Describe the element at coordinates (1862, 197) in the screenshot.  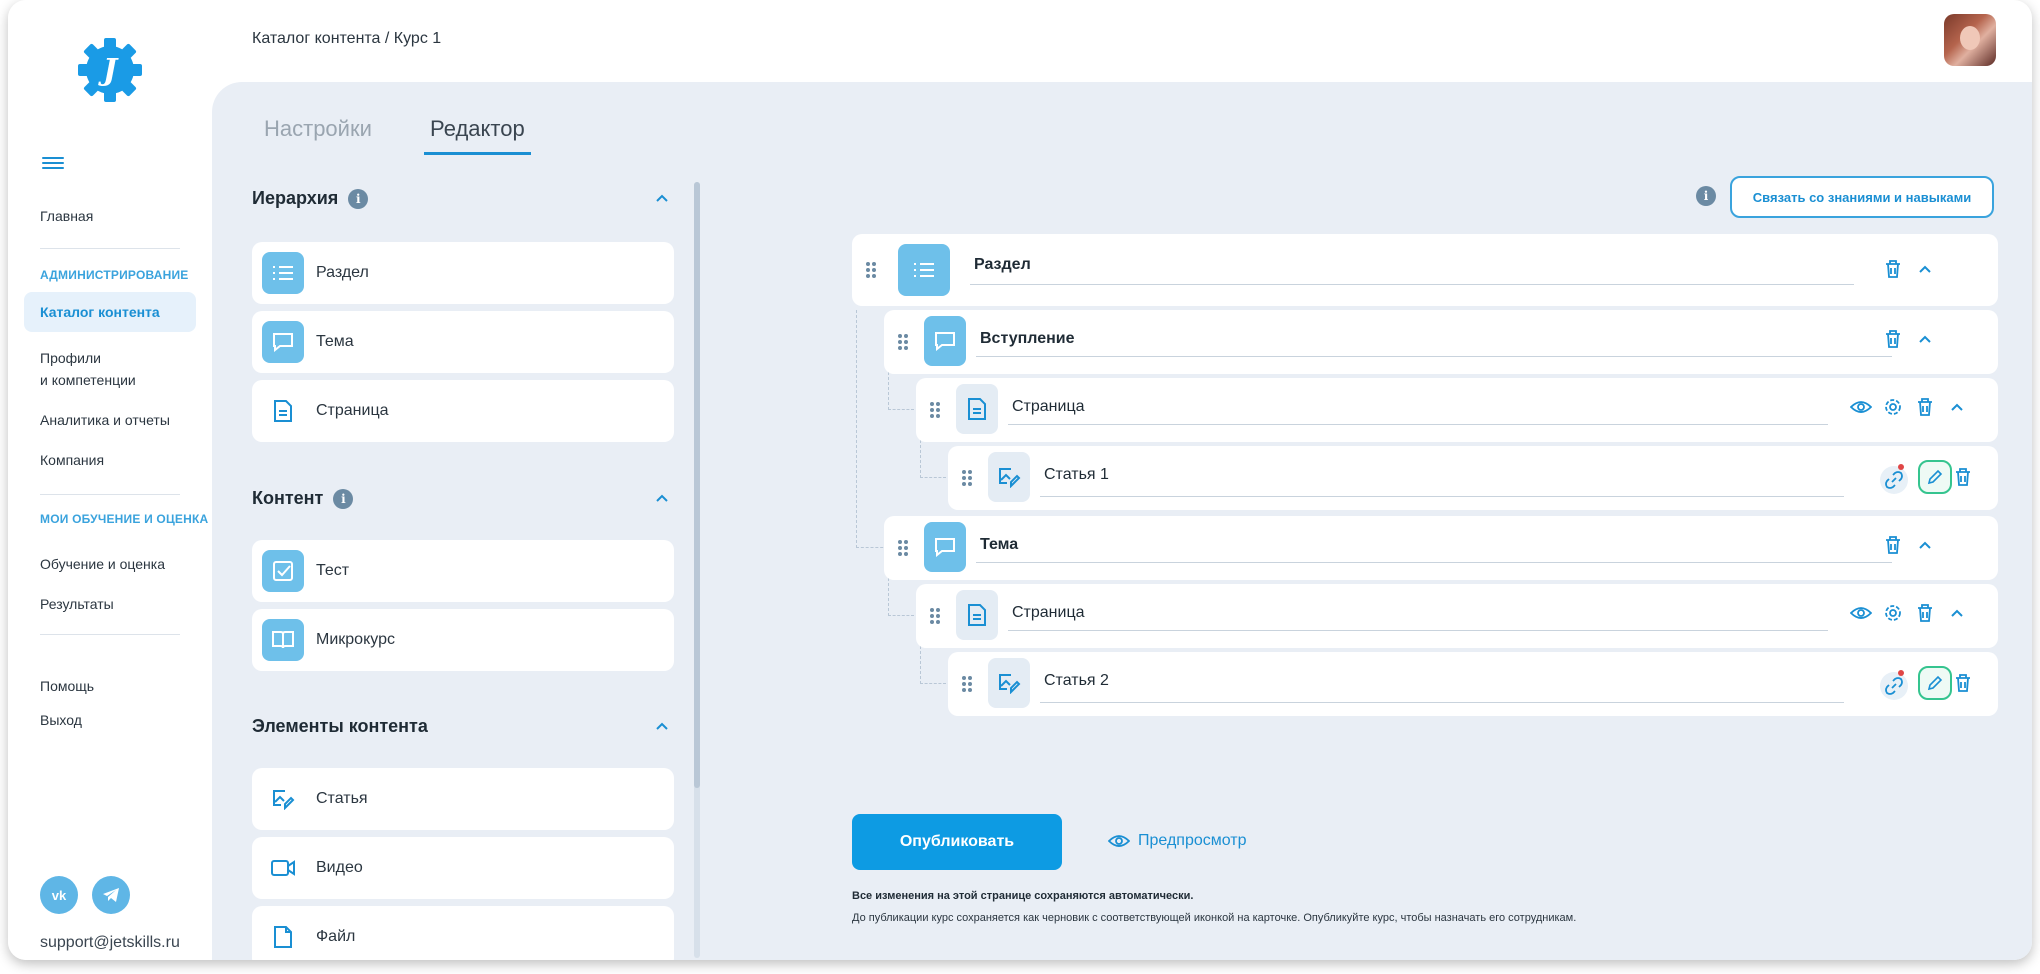
I see `link-knowledge-button: Связать со знаниями и навыками` at that location.